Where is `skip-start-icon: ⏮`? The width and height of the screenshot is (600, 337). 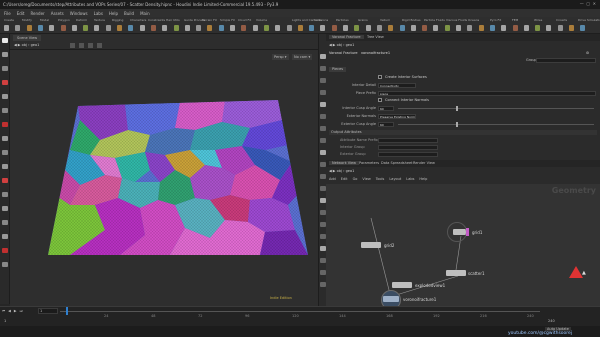 skip-start-icon: ⏮ is located at coordinates (3, 311).